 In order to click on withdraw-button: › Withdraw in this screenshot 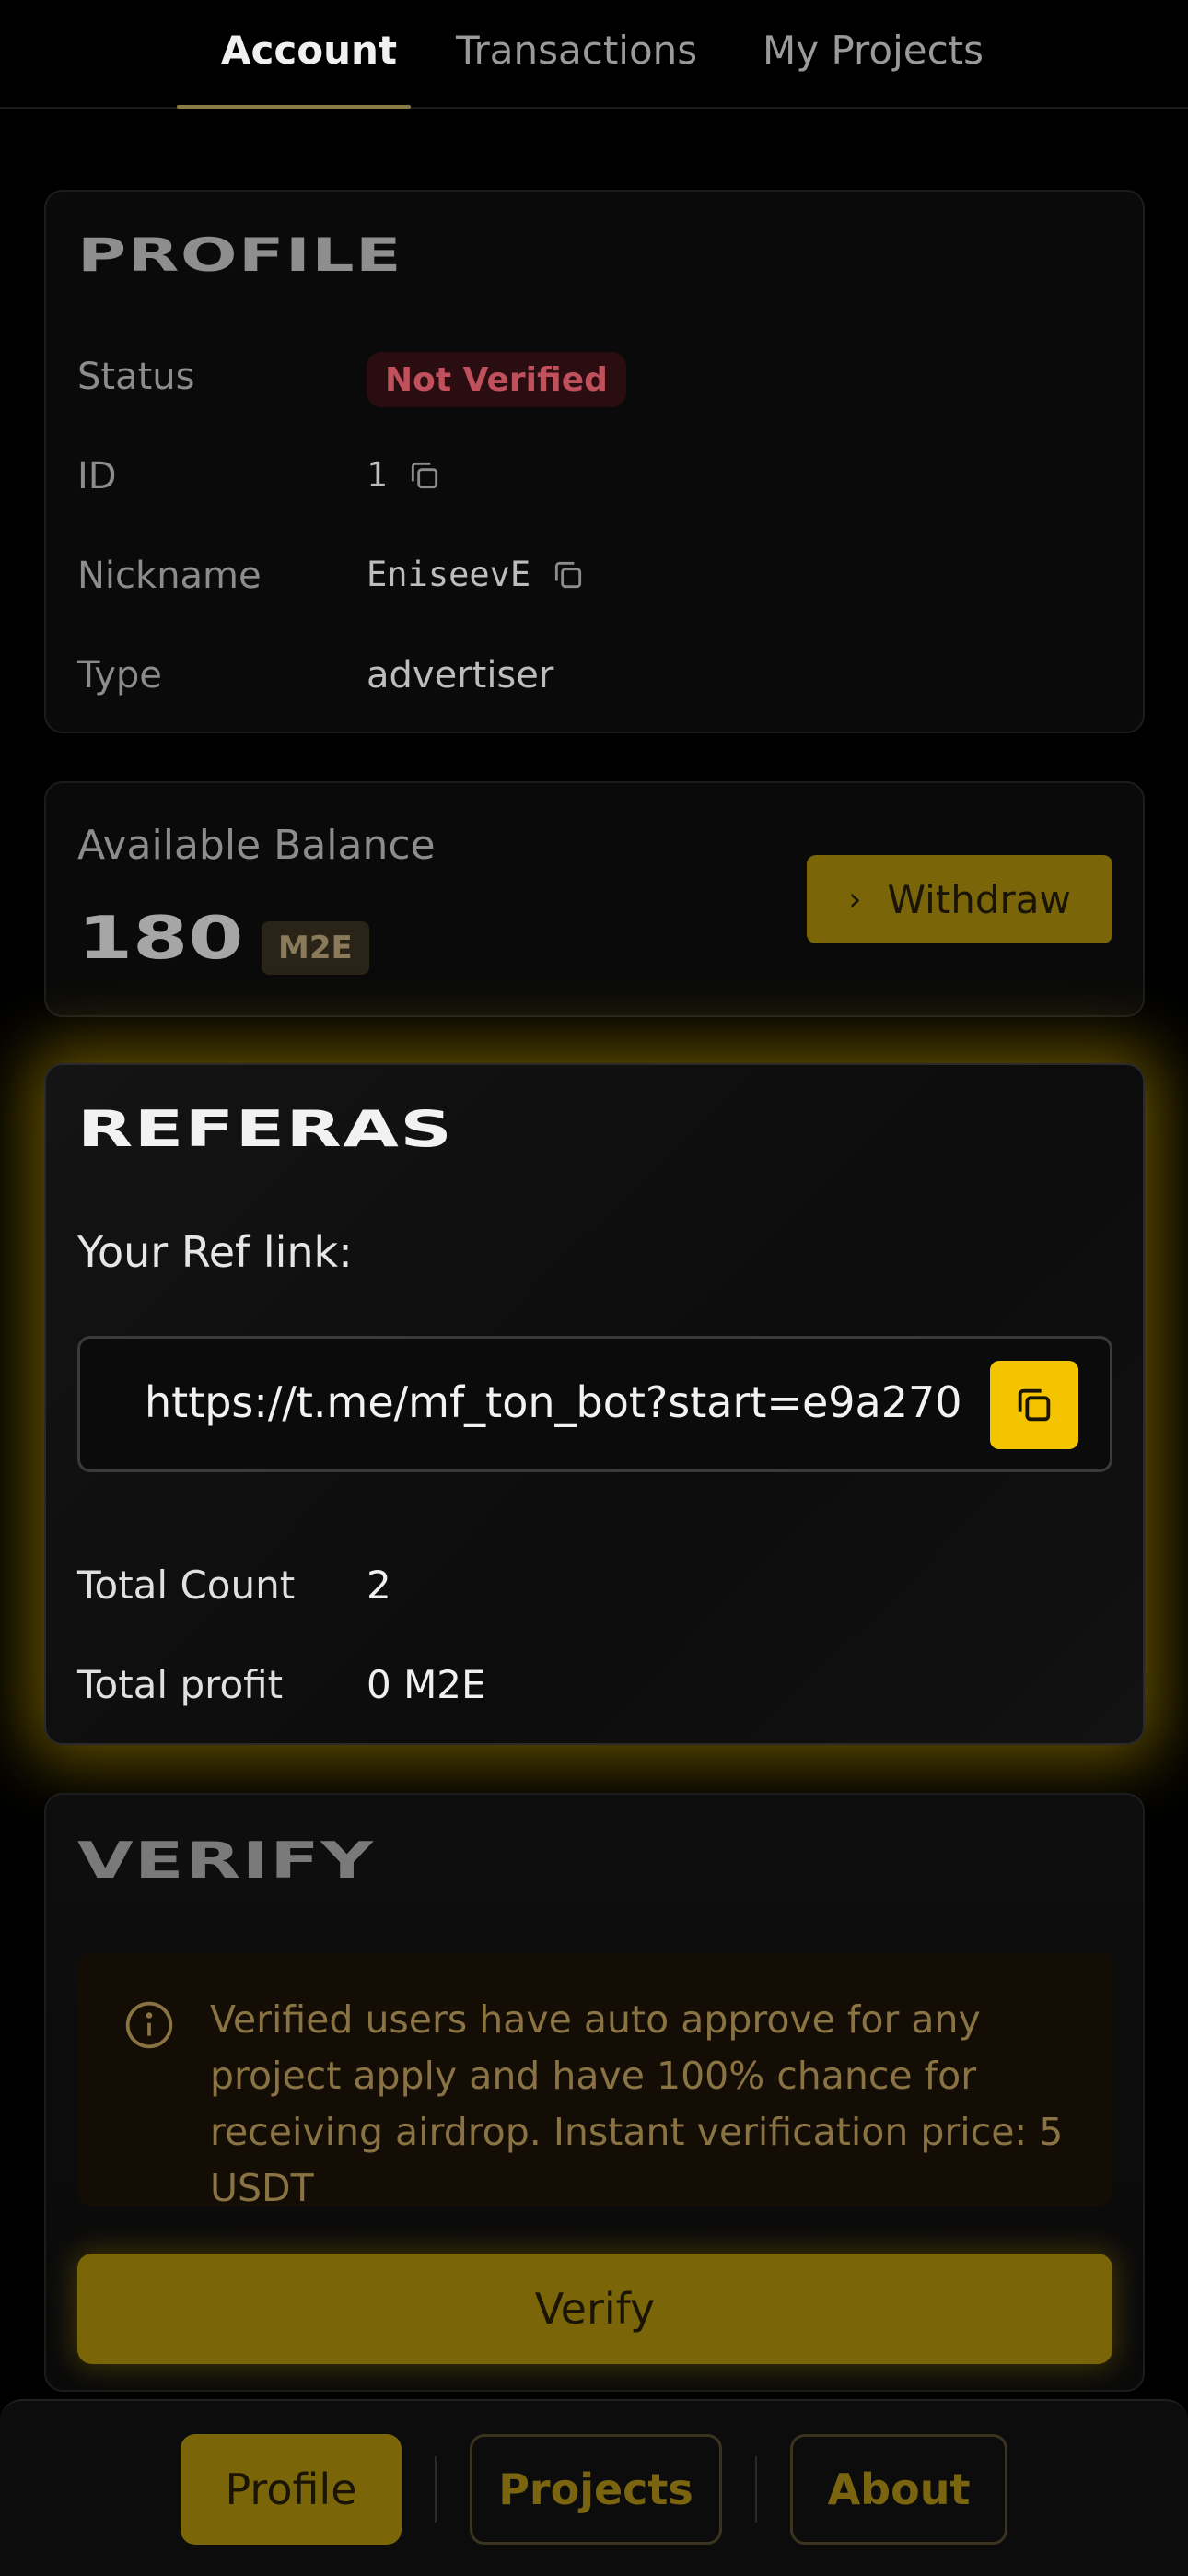, I will do `click(959, 899)`.